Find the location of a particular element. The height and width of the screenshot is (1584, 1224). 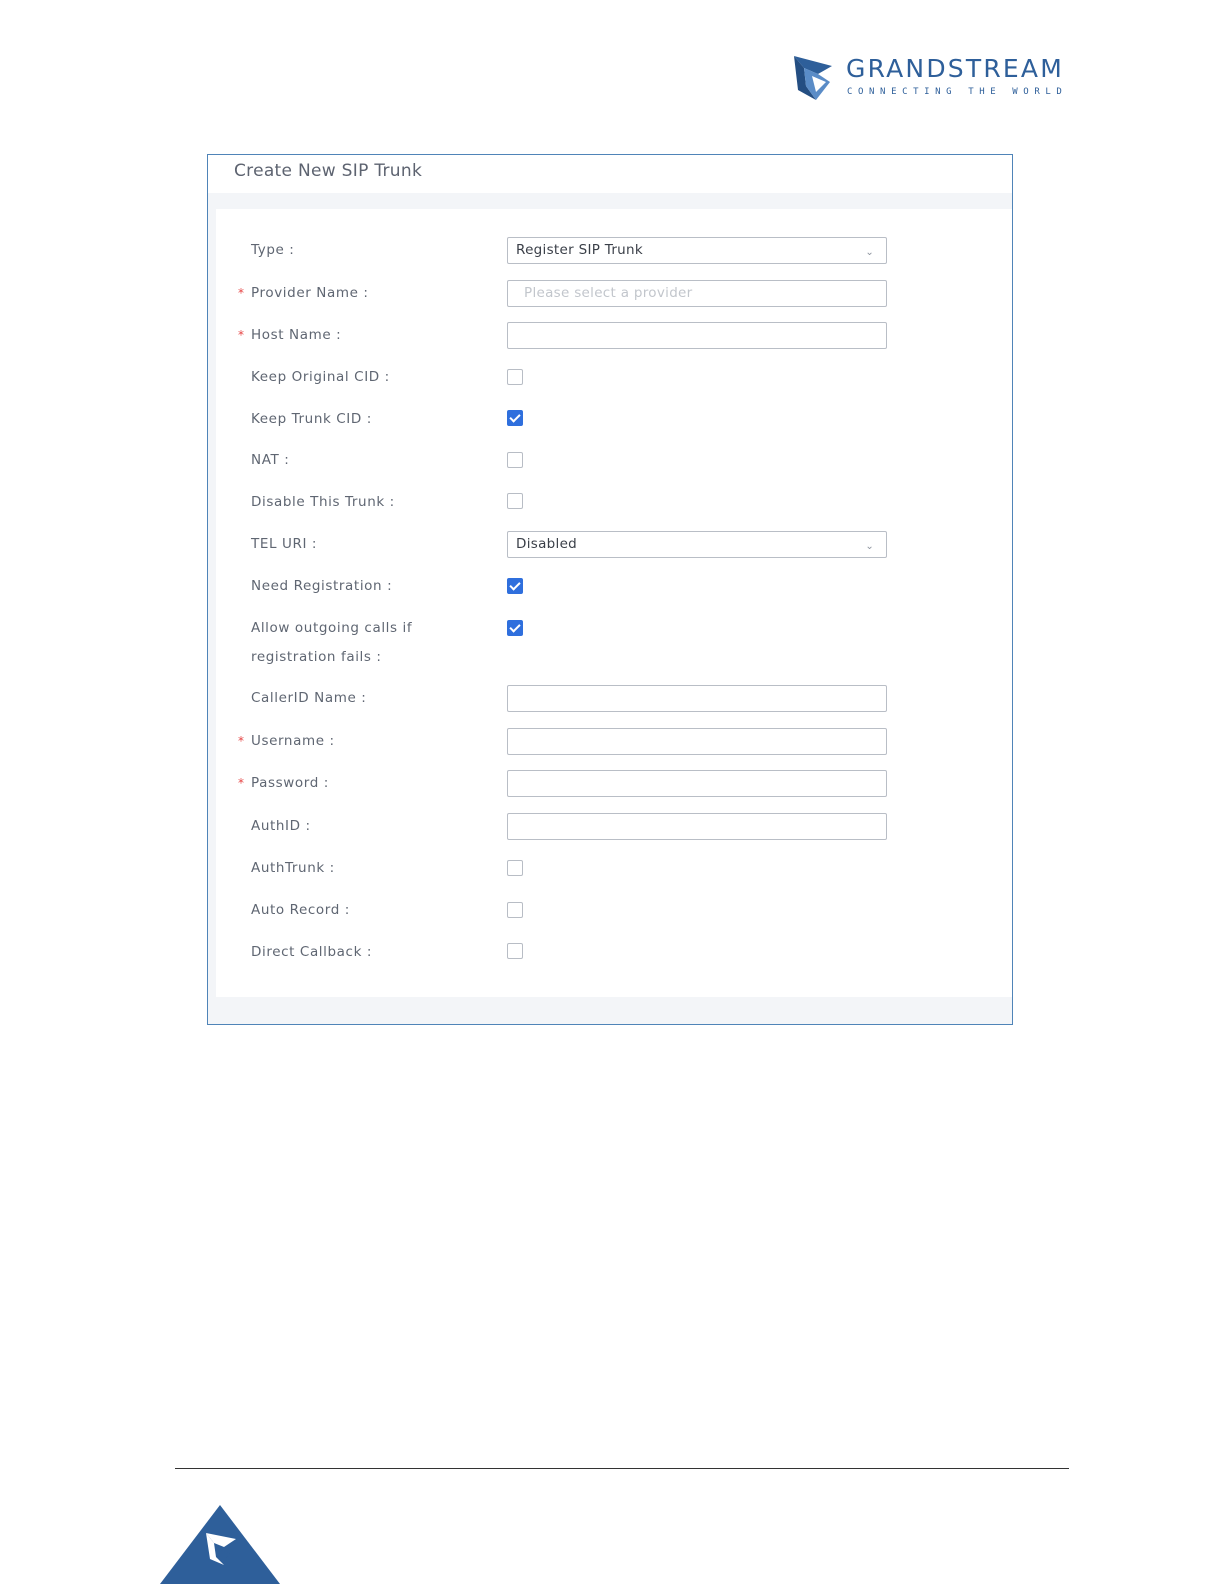

callerid-name-input is located at coordinates (697, 698).